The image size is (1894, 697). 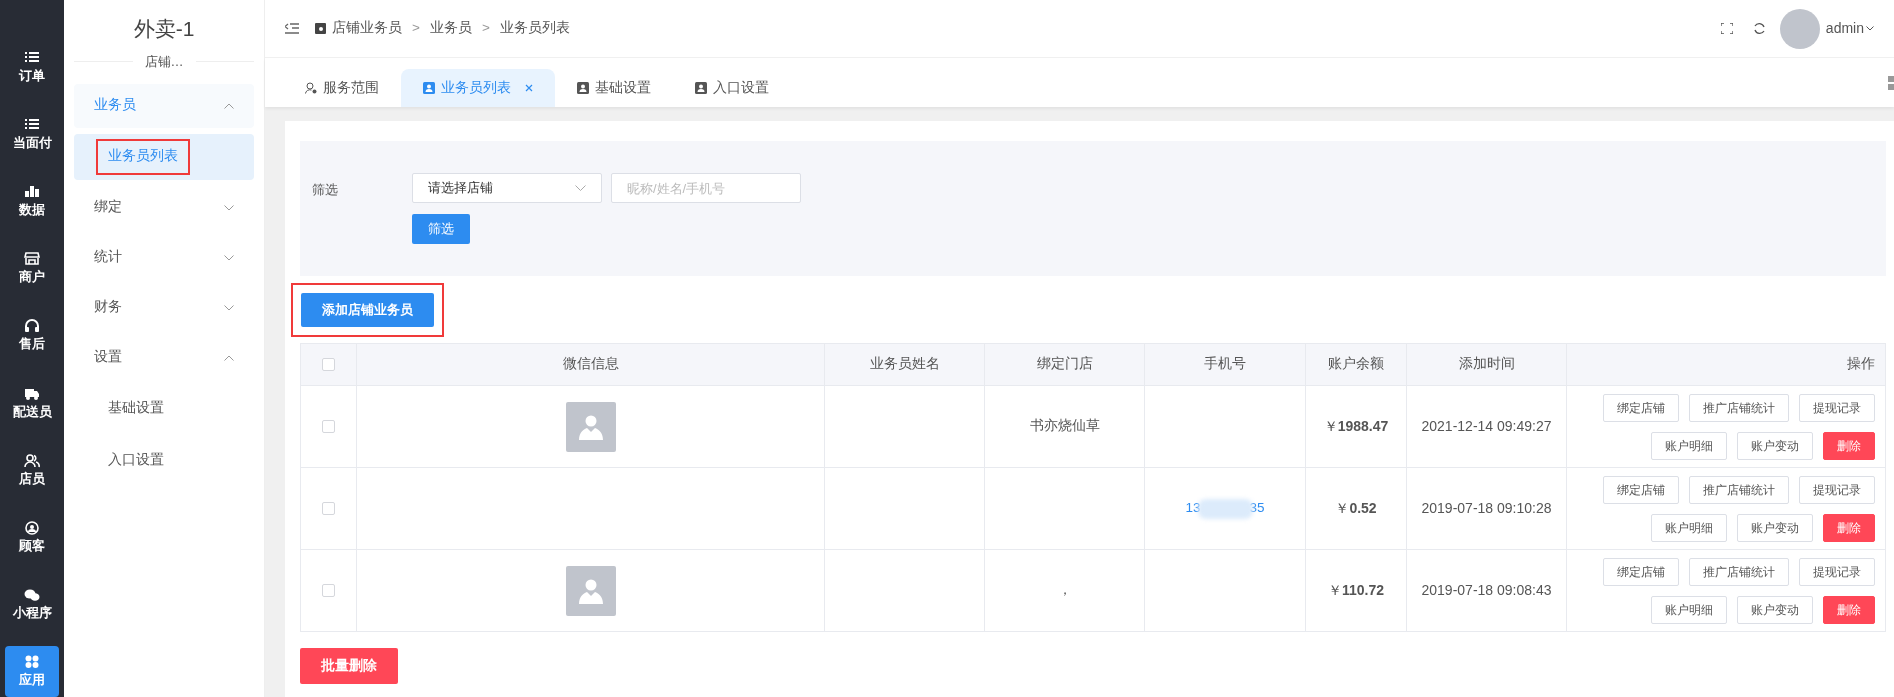 What do you see at coordinates (1486, 425) in the screenshot?
I see `table-cell: 2021-12-14 09:49:27` at bounding box center [1486, 425].